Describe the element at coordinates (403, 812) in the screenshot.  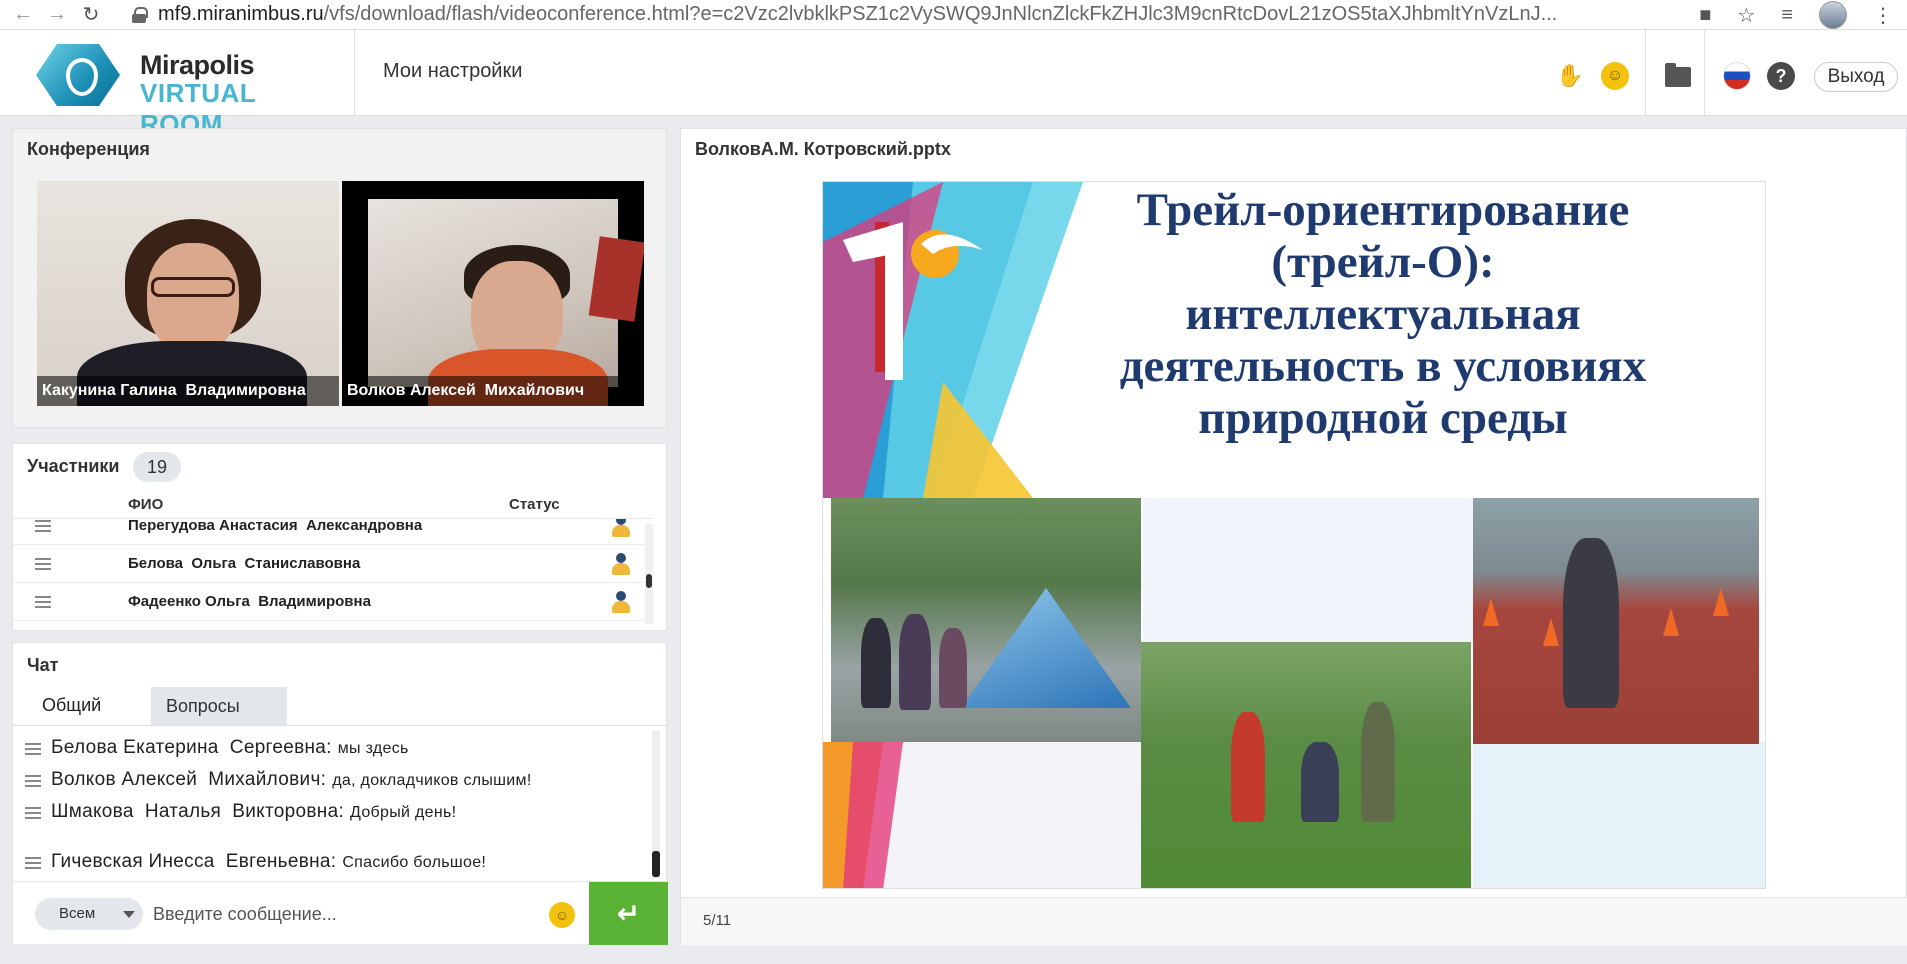
I see `message-text: Добрый день!` at that location.